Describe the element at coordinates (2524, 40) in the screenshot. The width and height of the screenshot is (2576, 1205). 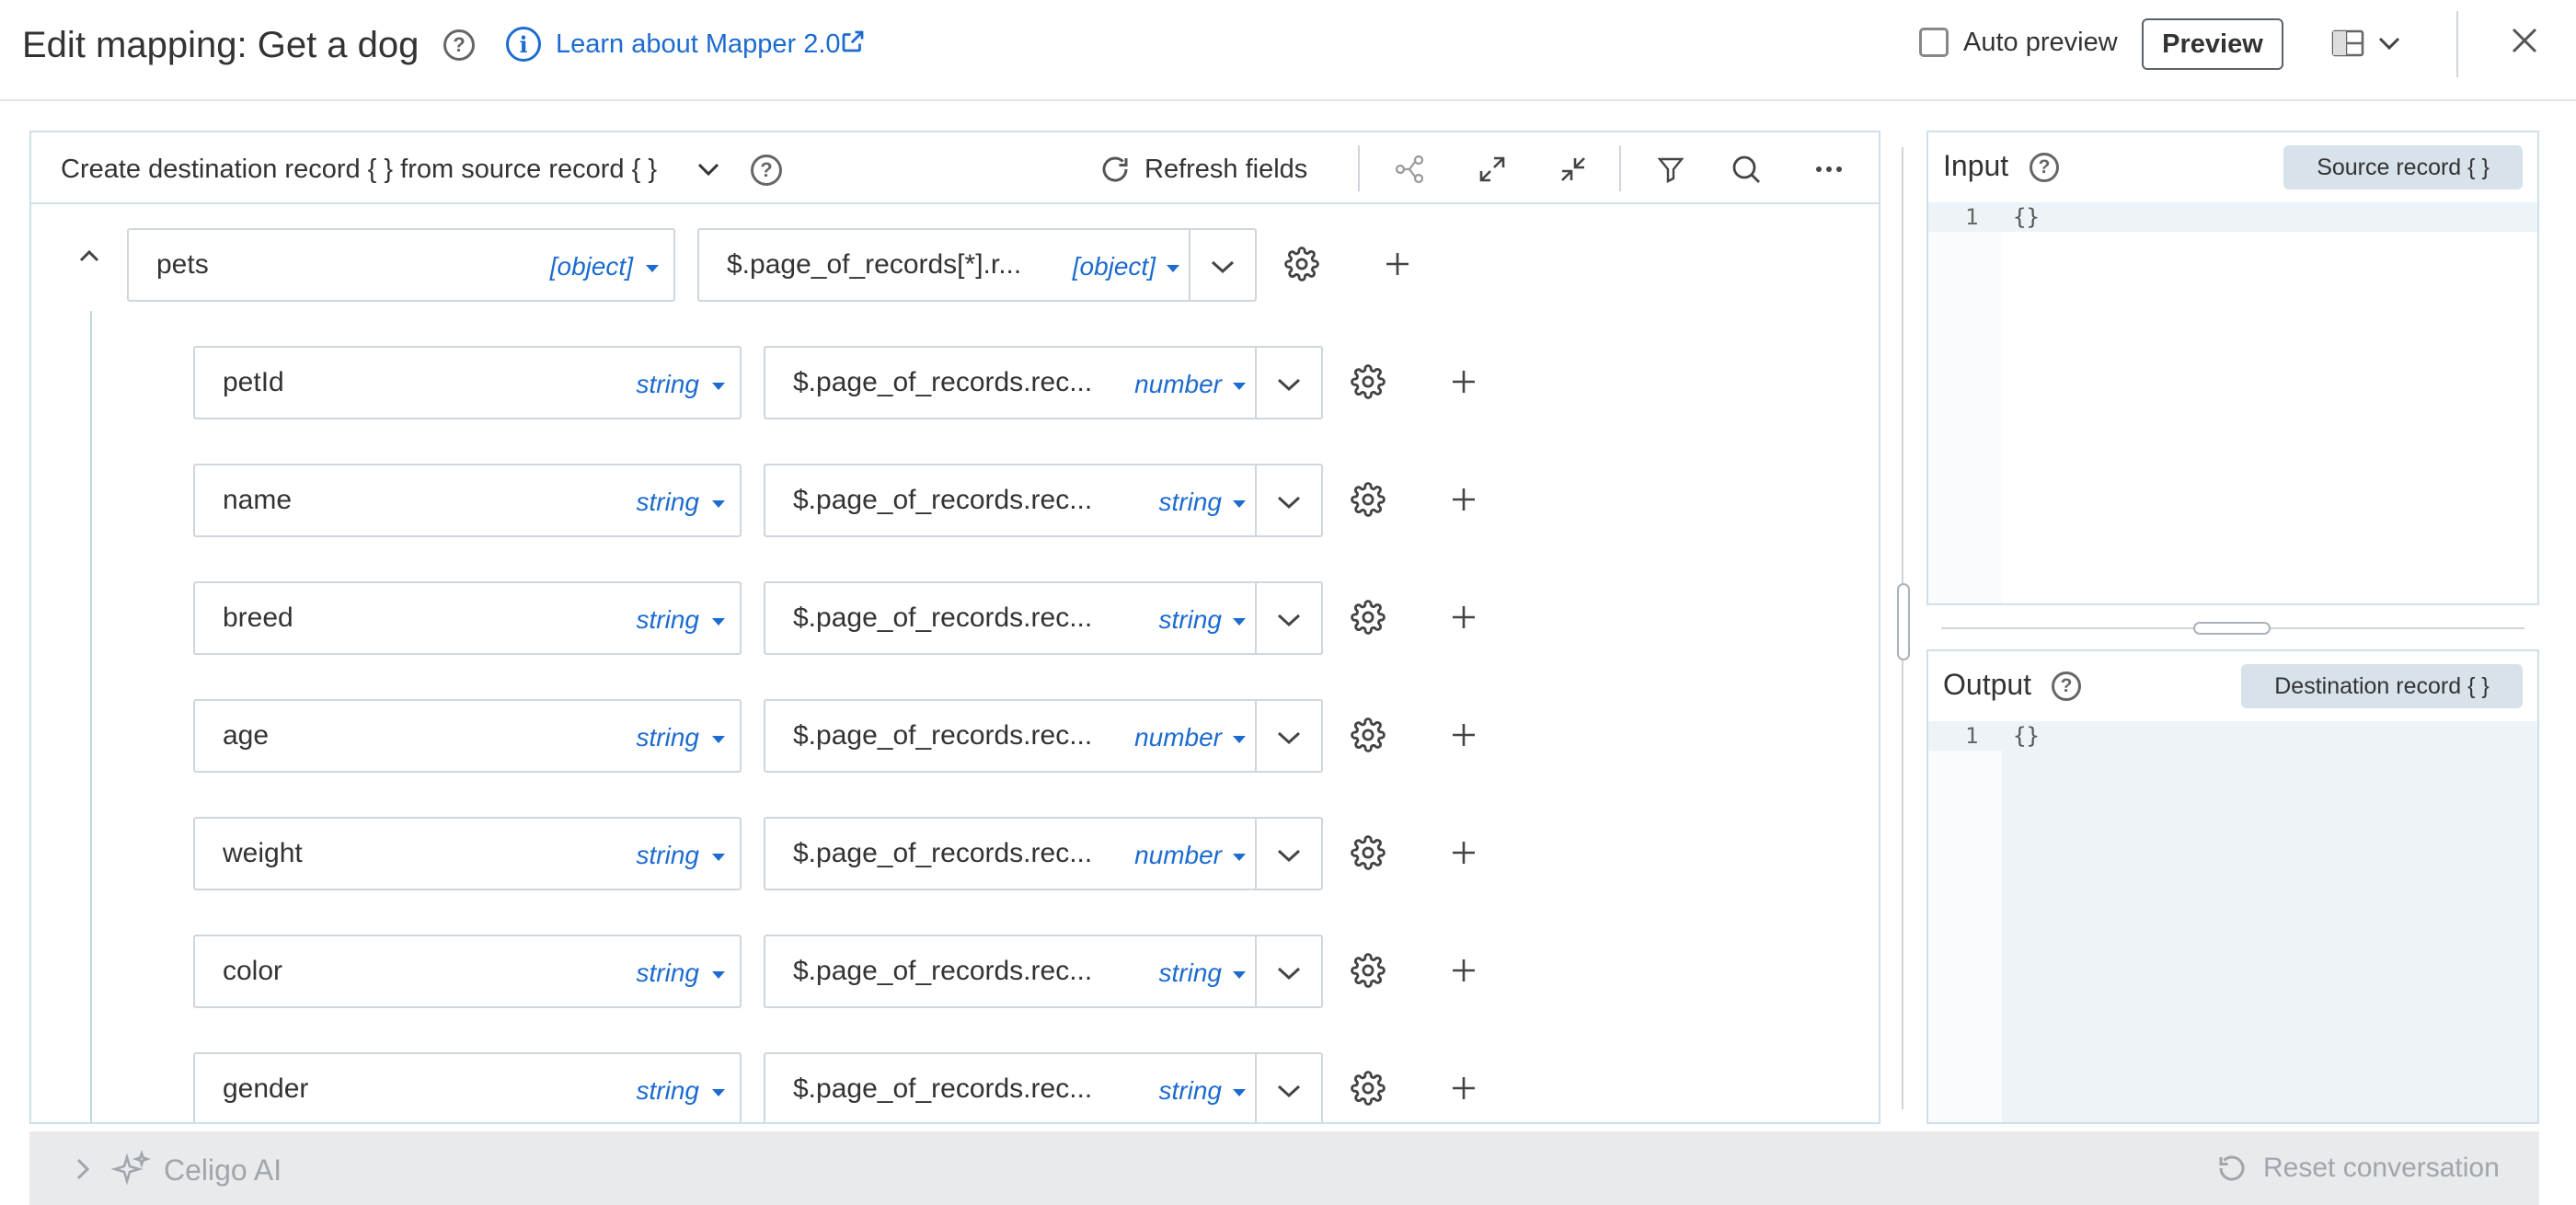
I see `close-icon` at that location.